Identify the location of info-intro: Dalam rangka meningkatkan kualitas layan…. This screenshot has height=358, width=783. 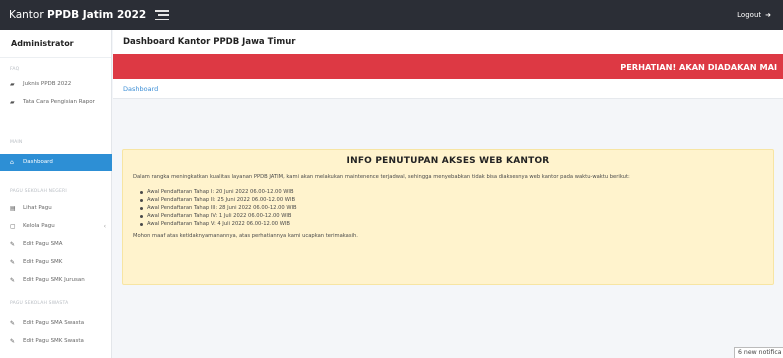
(381, 177).